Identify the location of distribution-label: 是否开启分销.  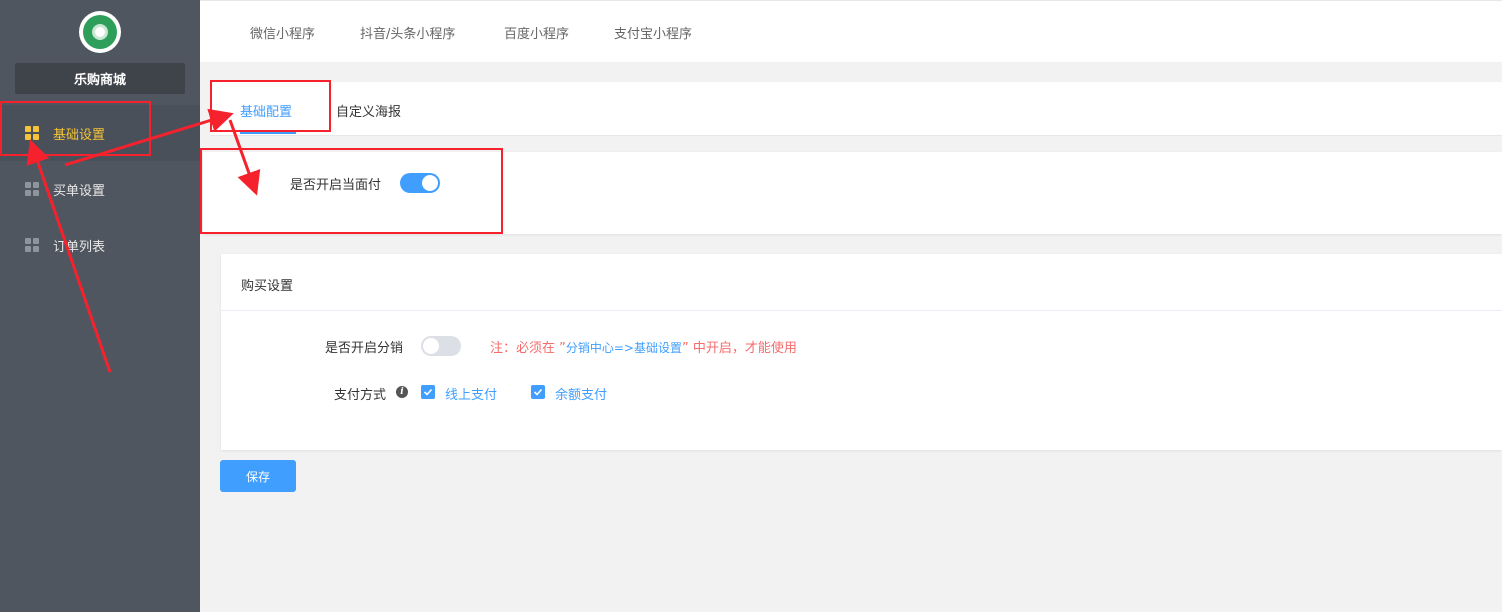
(364, 348).